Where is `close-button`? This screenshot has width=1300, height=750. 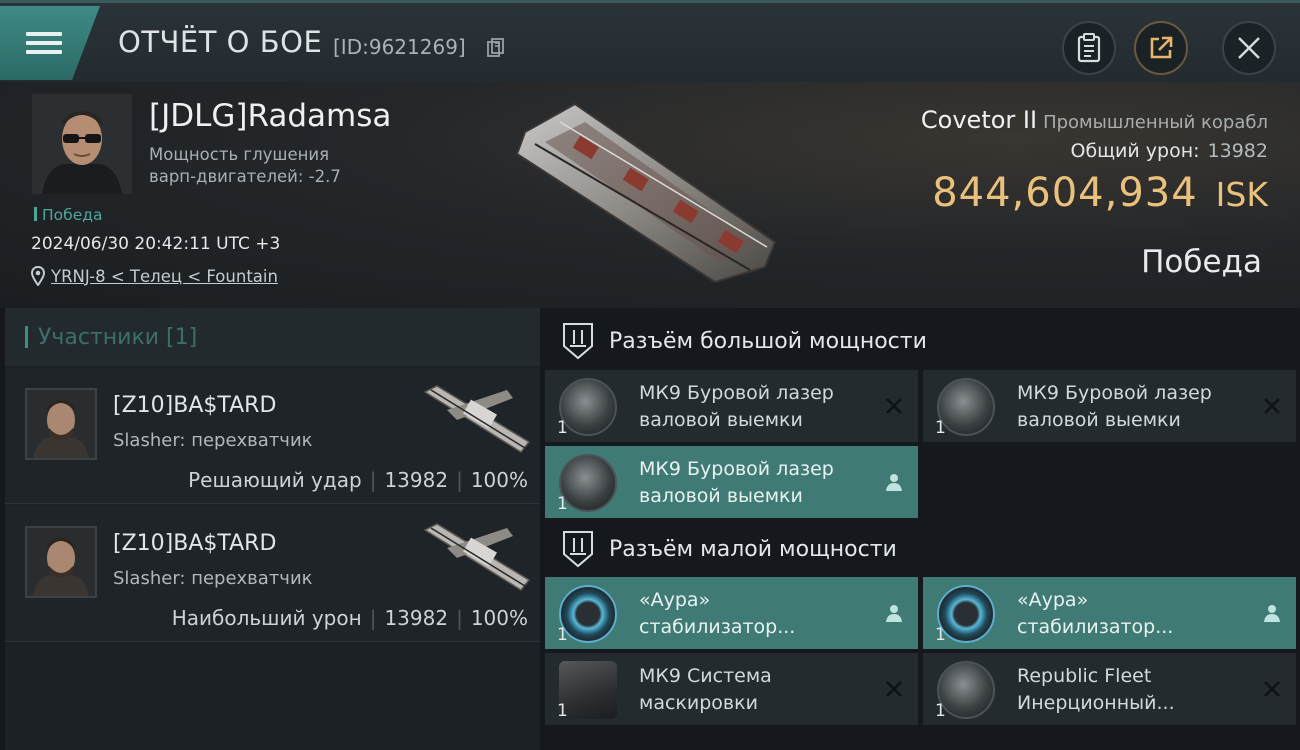
close-button is located at coordinates (1249, 48).